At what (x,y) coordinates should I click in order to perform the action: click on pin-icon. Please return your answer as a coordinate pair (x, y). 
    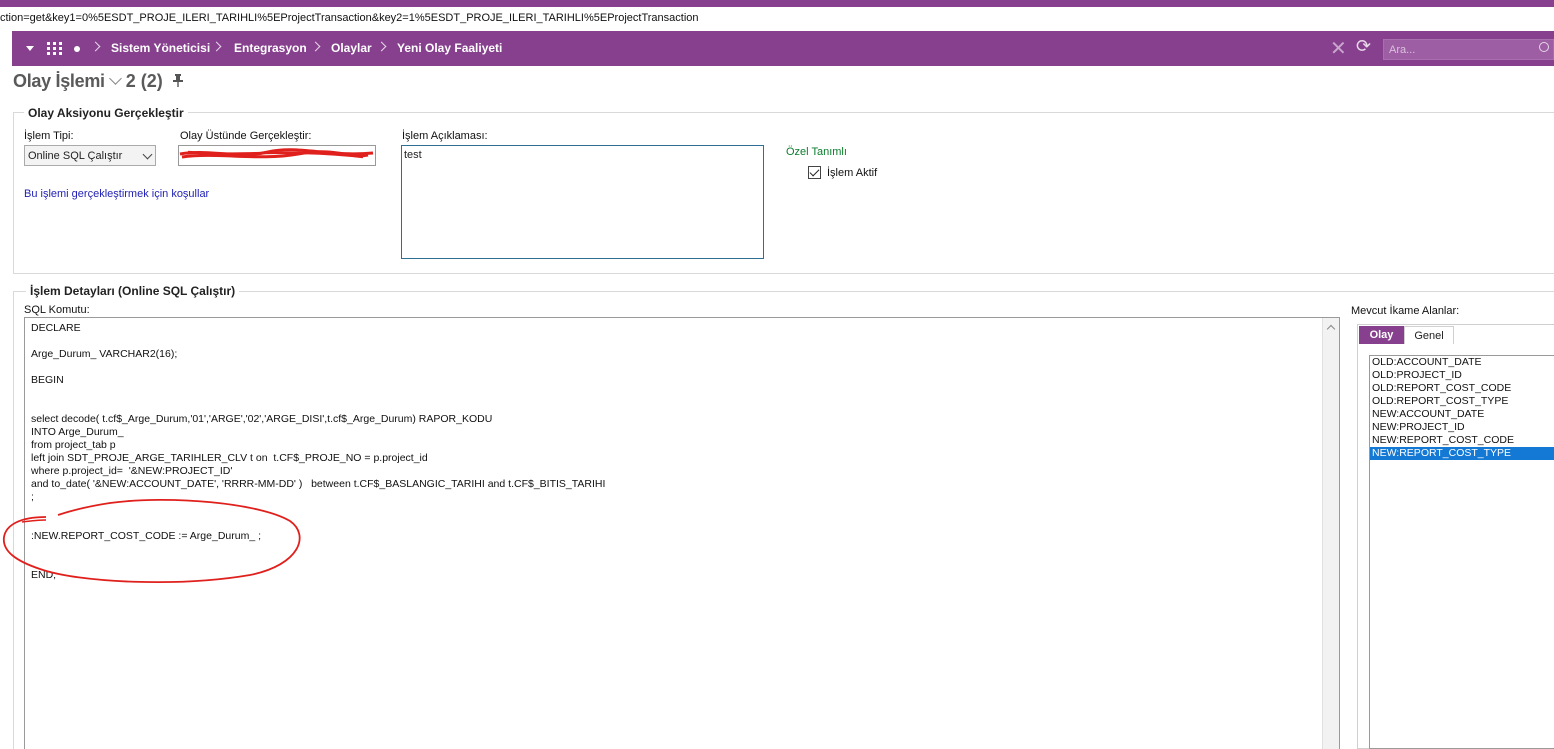
    Looking at the image, I should click on (177, 82).